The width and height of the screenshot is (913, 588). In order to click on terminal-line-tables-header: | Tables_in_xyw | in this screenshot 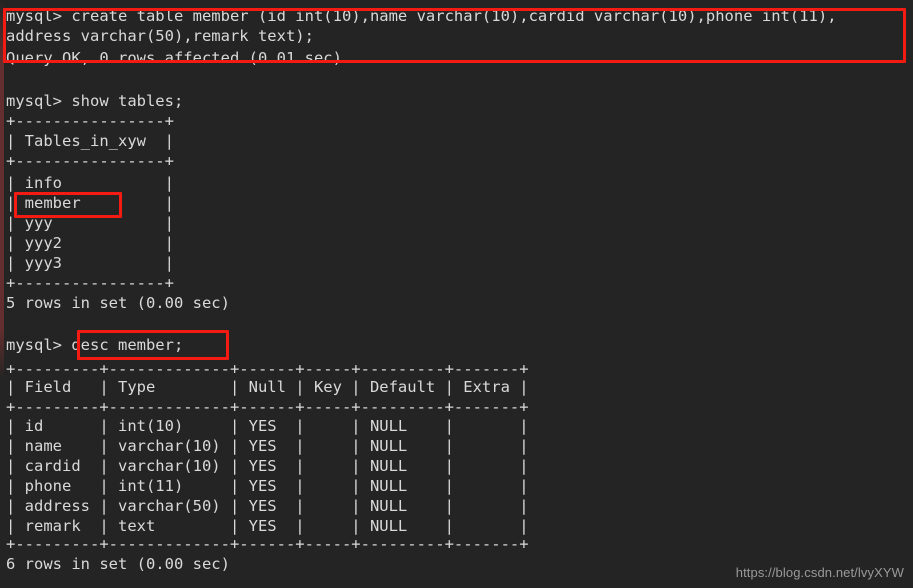, I will do `click(90, 141)`.